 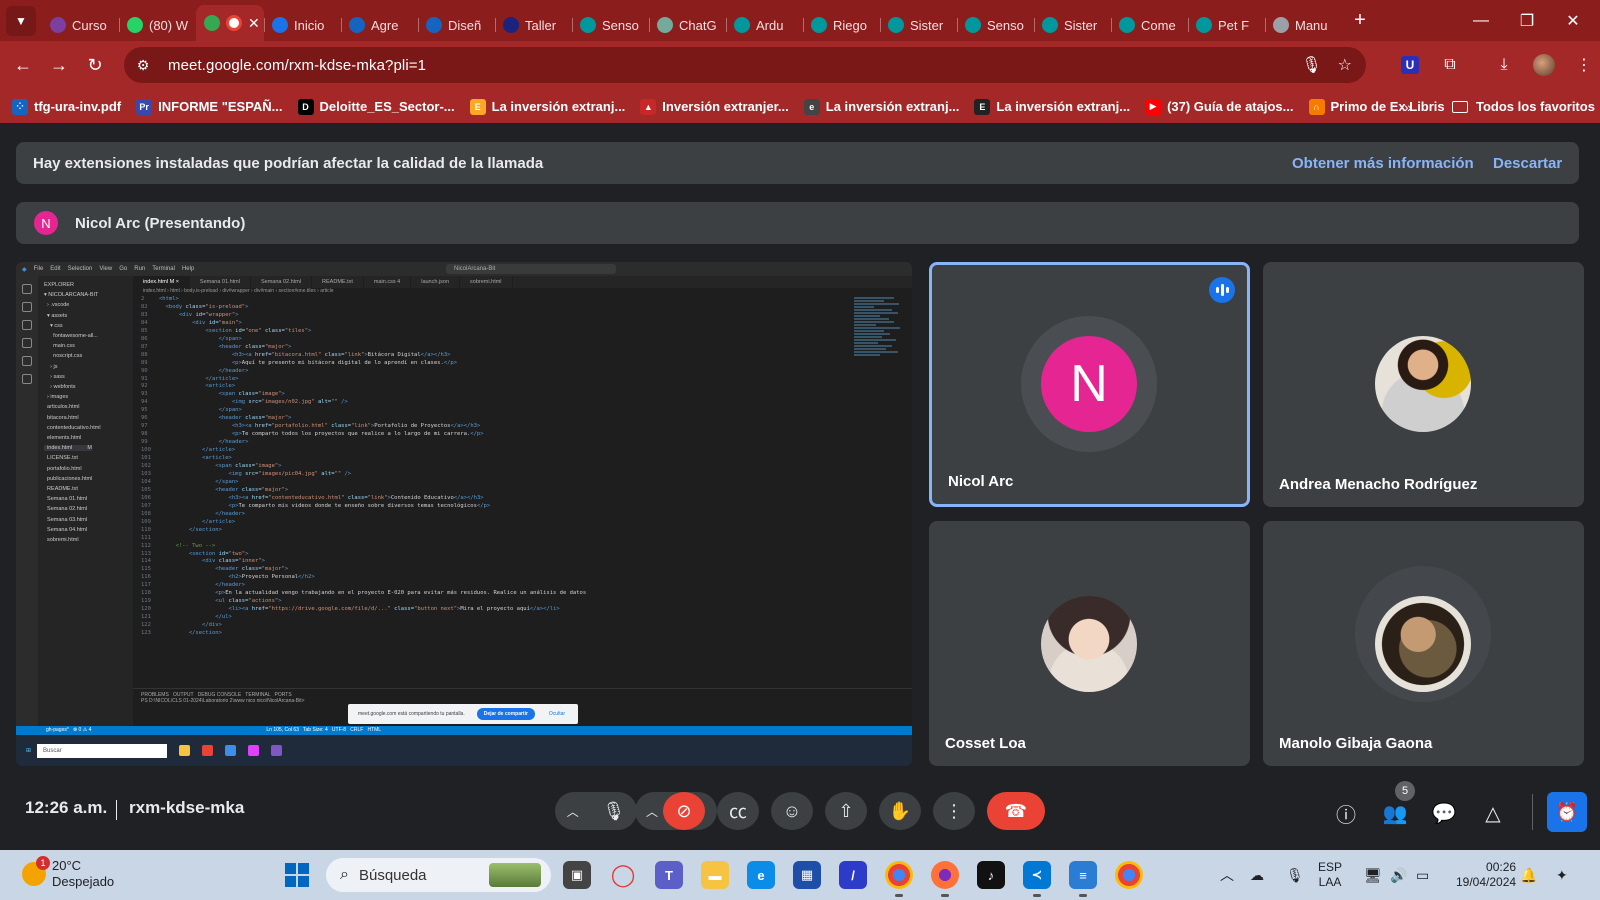 What do you see at coordinates (652, 811) in the screenshot?
I see `video-options-chevron-icon: ︿` at bounding box center [652, 811].